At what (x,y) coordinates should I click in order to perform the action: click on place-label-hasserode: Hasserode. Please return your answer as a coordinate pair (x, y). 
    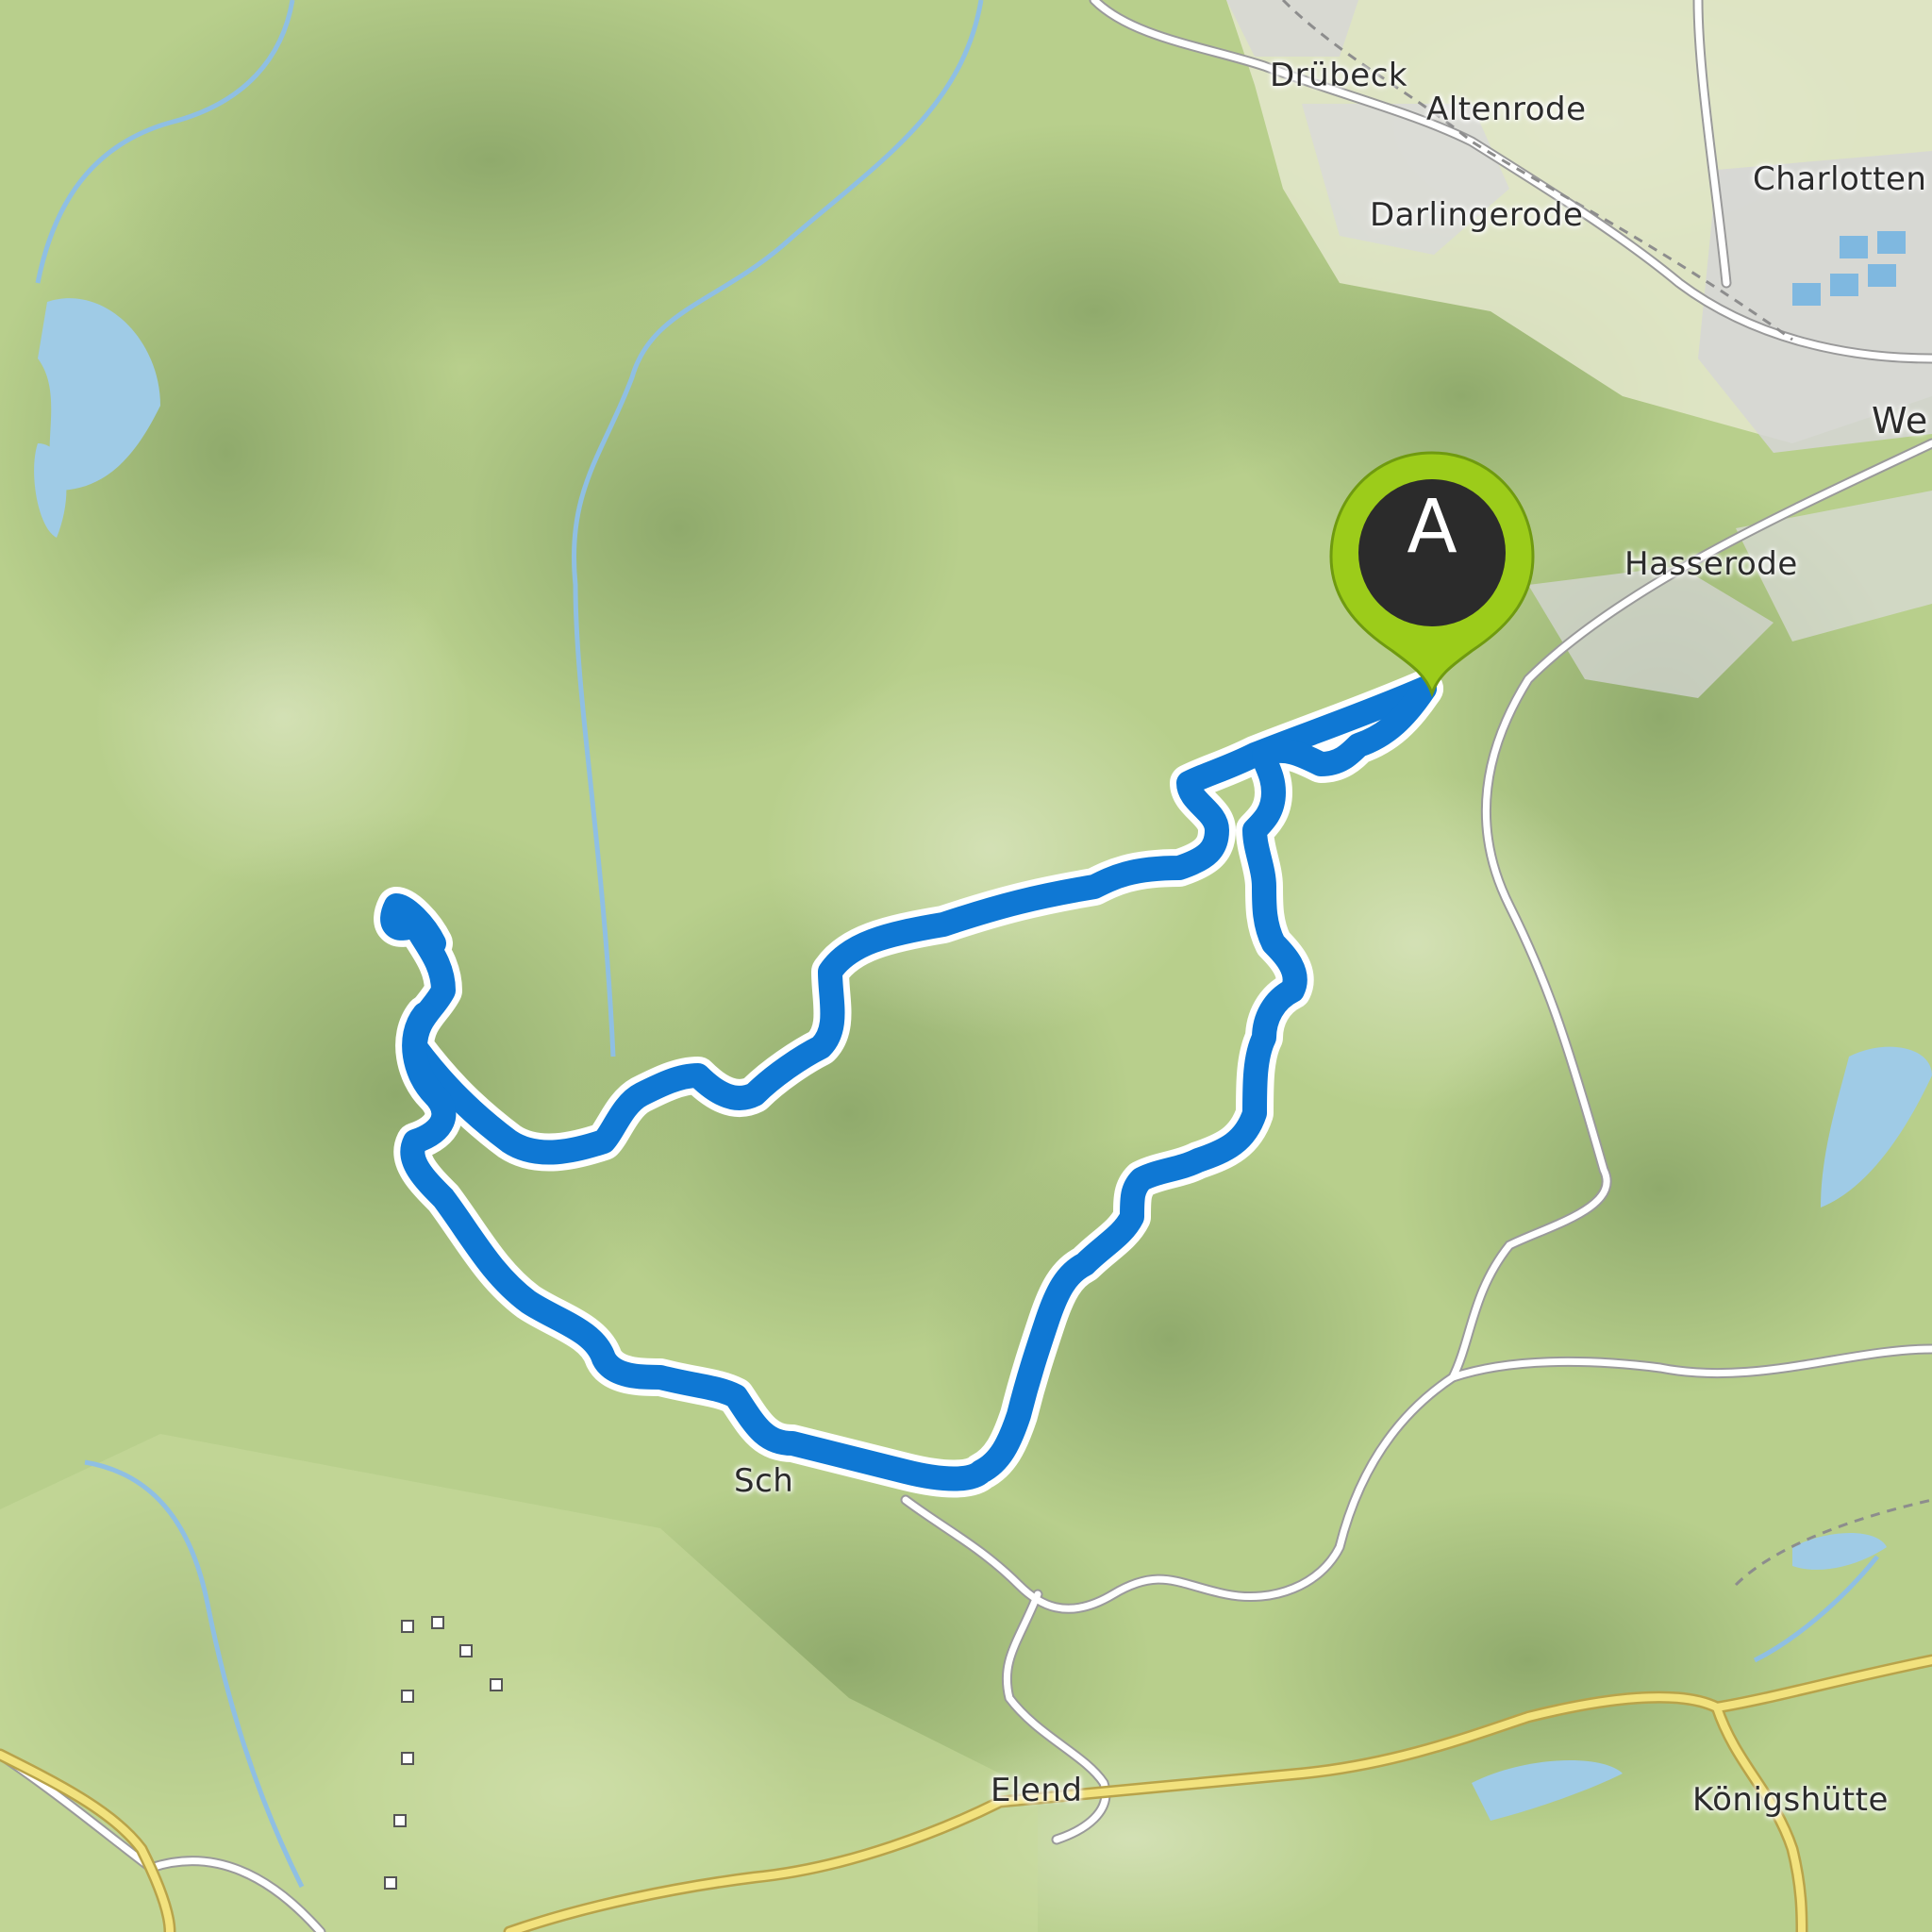
    Looking at the image, I should click on (1711, 564).